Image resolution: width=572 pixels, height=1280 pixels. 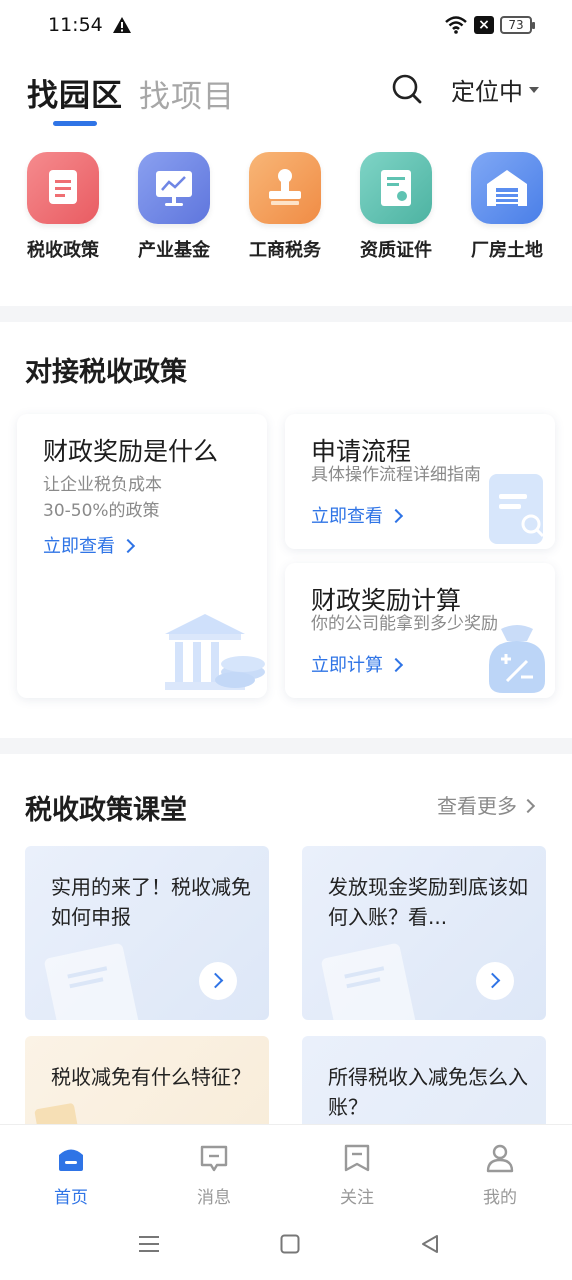 I want to click on status-time: 11:54, so click(x=75, y=25).